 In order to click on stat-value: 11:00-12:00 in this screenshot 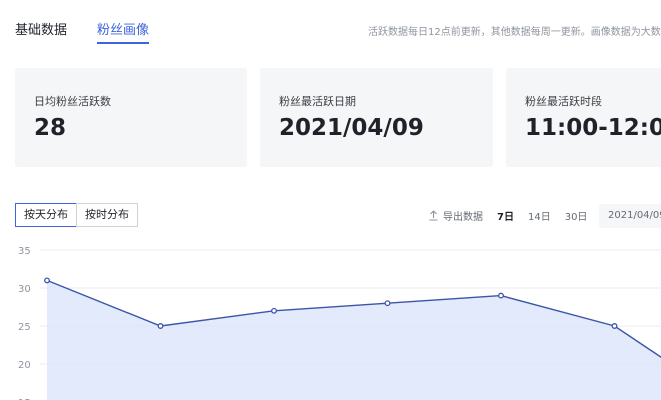, I will do `click(593, 128)`.